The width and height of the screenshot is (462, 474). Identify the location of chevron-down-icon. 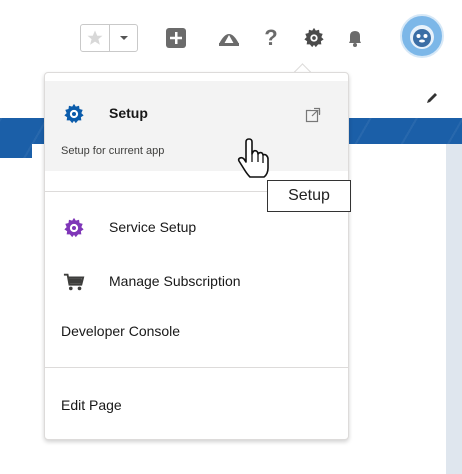
(123, 38).